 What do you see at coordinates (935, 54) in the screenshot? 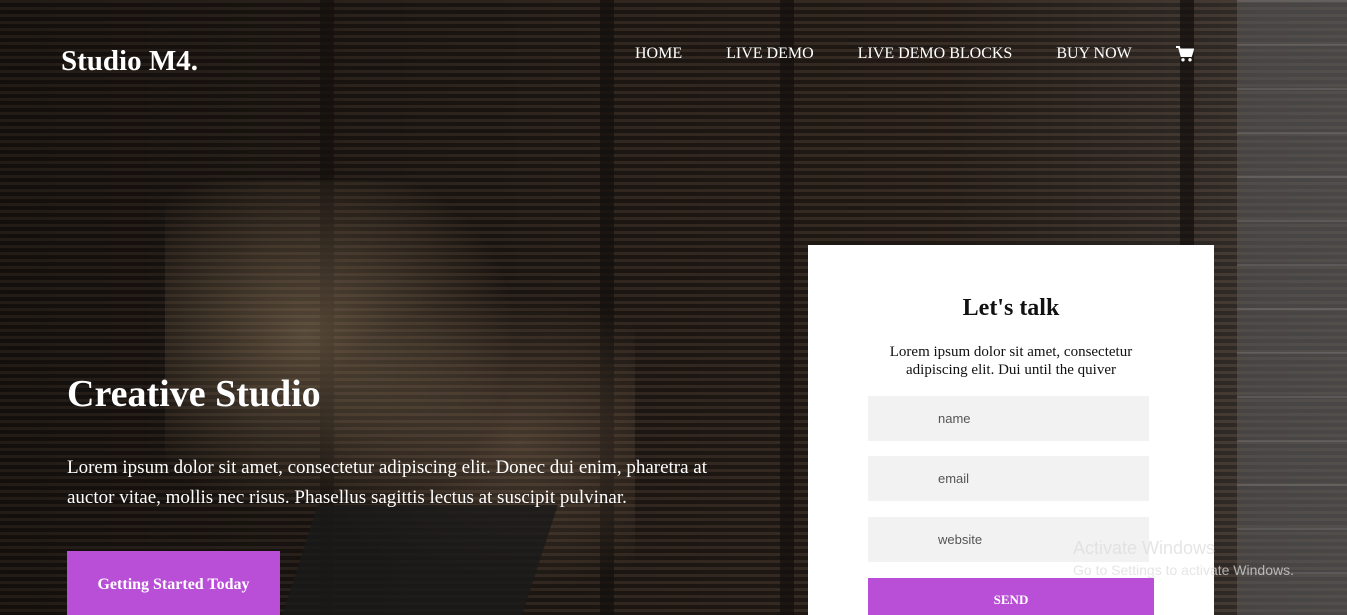
I see `nav-item-live-demo-blocks: LIVE DEMO BLOCKS` at bounding box center [935, 54].